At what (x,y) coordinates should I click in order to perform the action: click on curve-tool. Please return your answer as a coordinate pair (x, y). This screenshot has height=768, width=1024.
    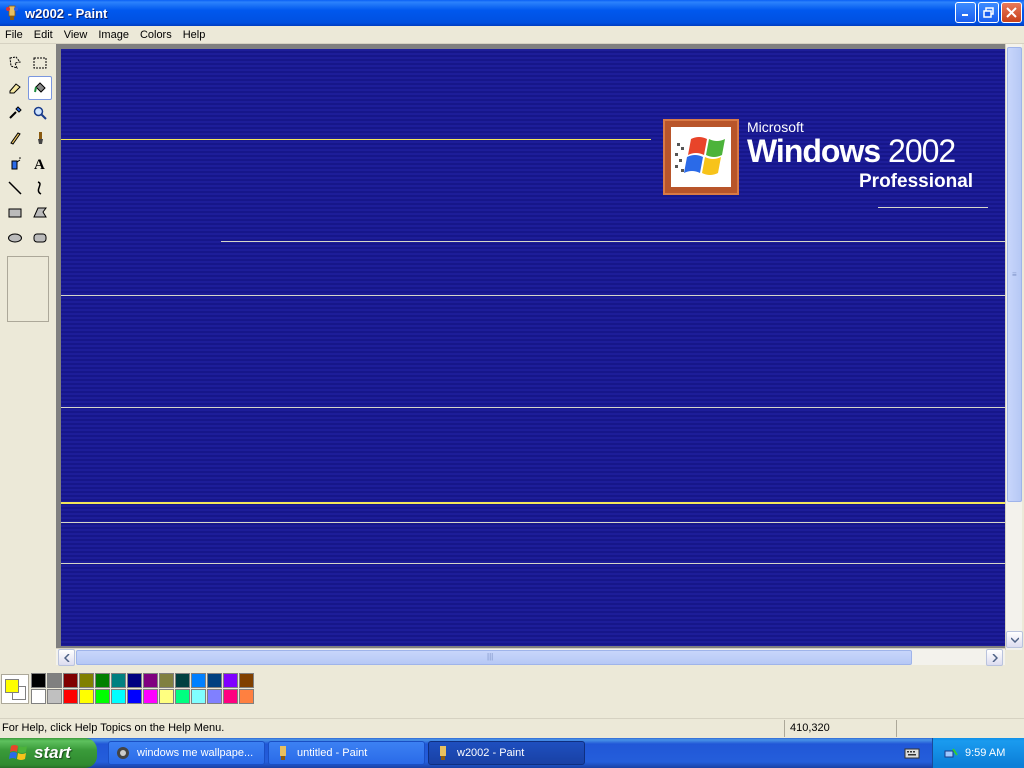
    Looking at the image, I should click on (40, 188).